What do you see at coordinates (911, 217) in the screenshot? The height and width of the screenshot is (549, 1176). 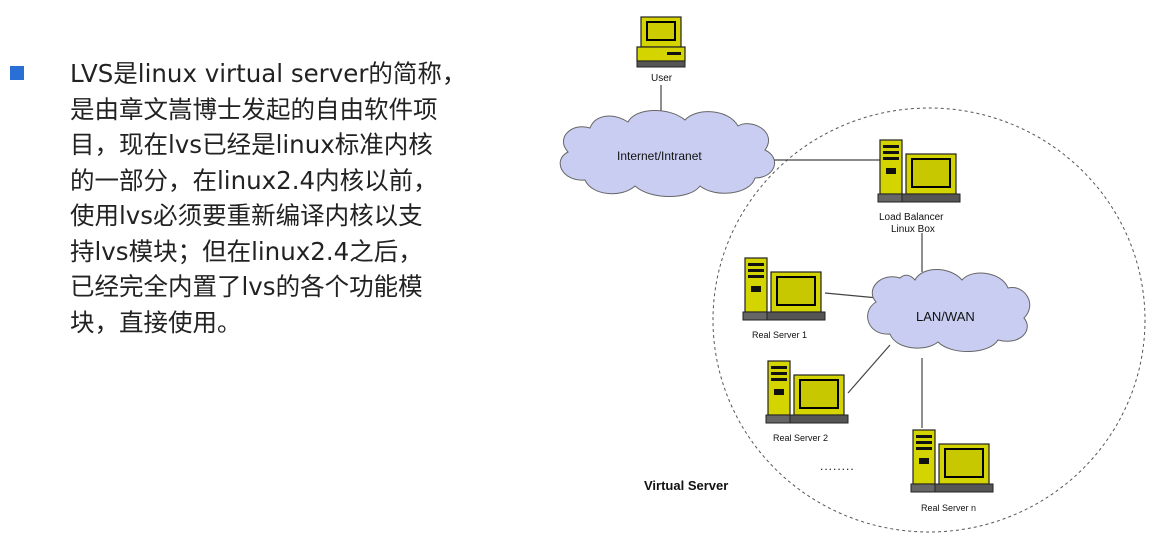 I see `load-balancer-label: Load Balancer` at bounding box center [911, 217].